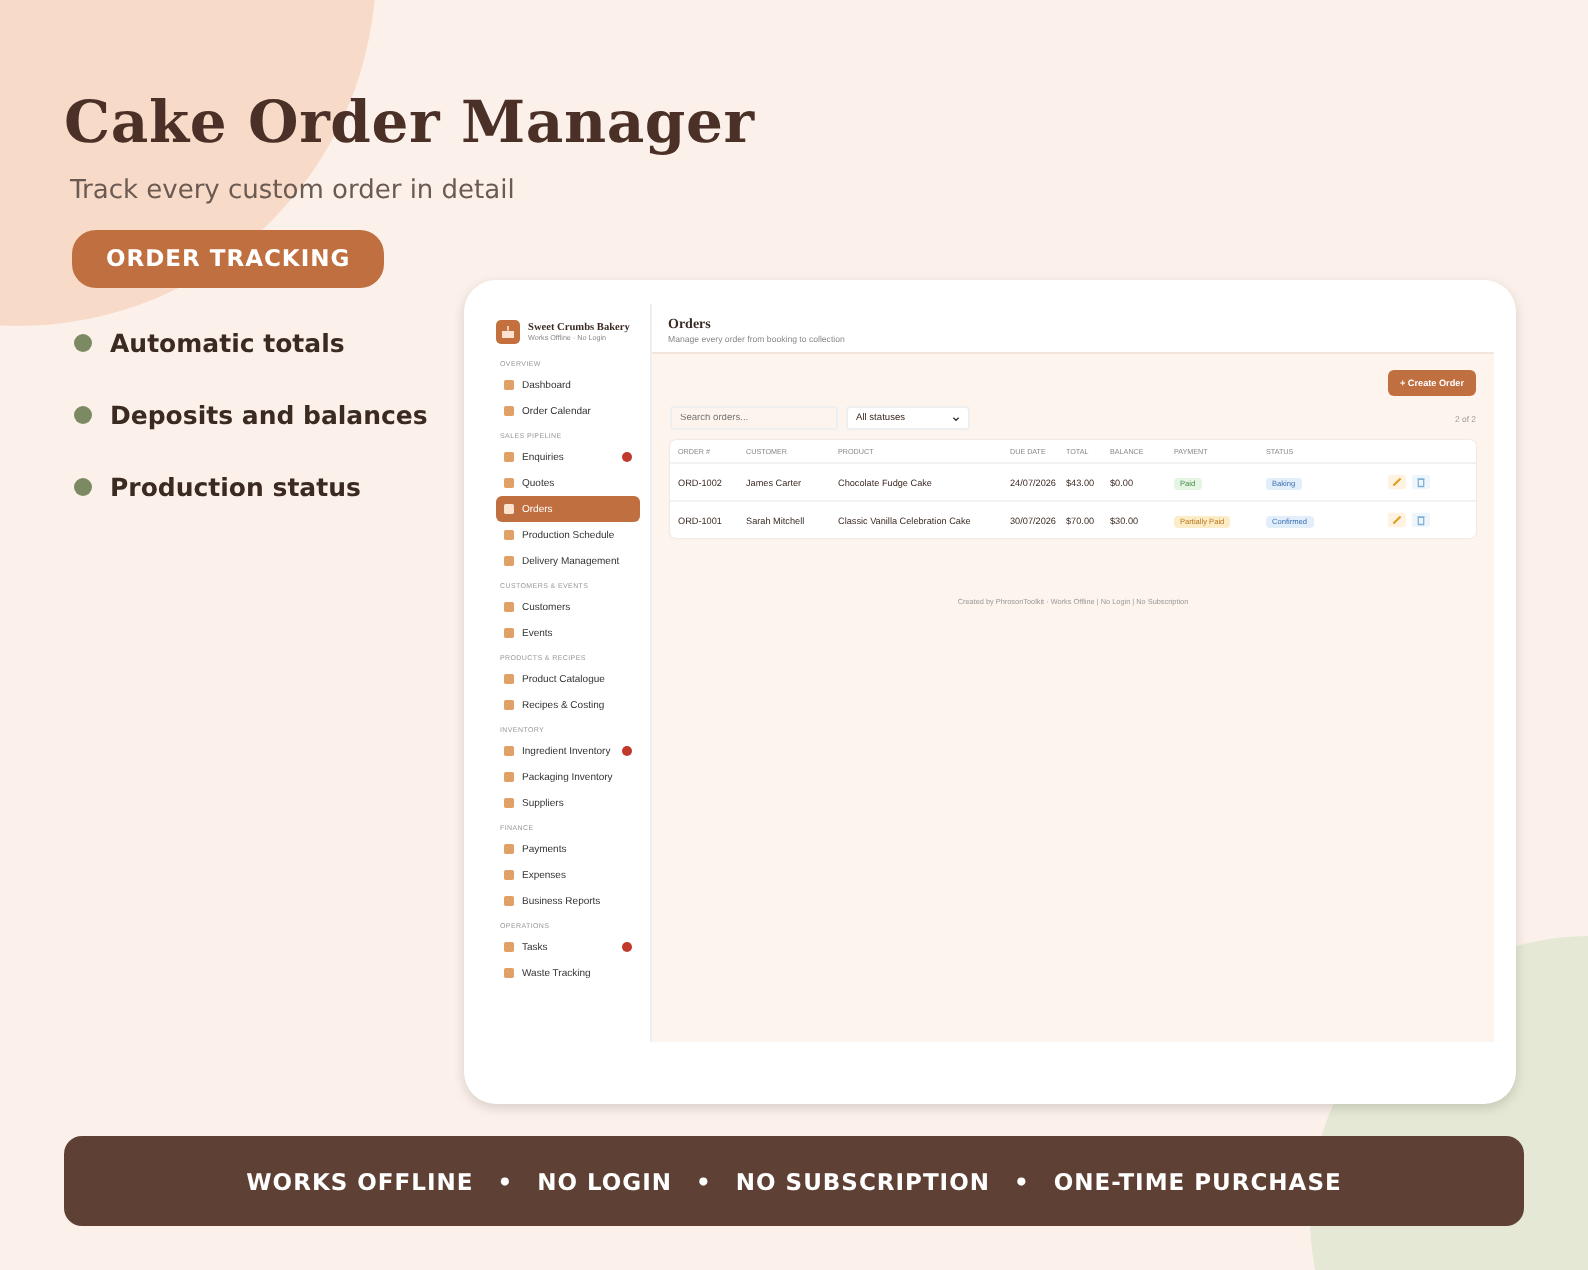  What do you see at coordinates (605, 1181) in the screenshot?
I see `banner-text: NO LOGIN` at bounding box center [605, 1181].